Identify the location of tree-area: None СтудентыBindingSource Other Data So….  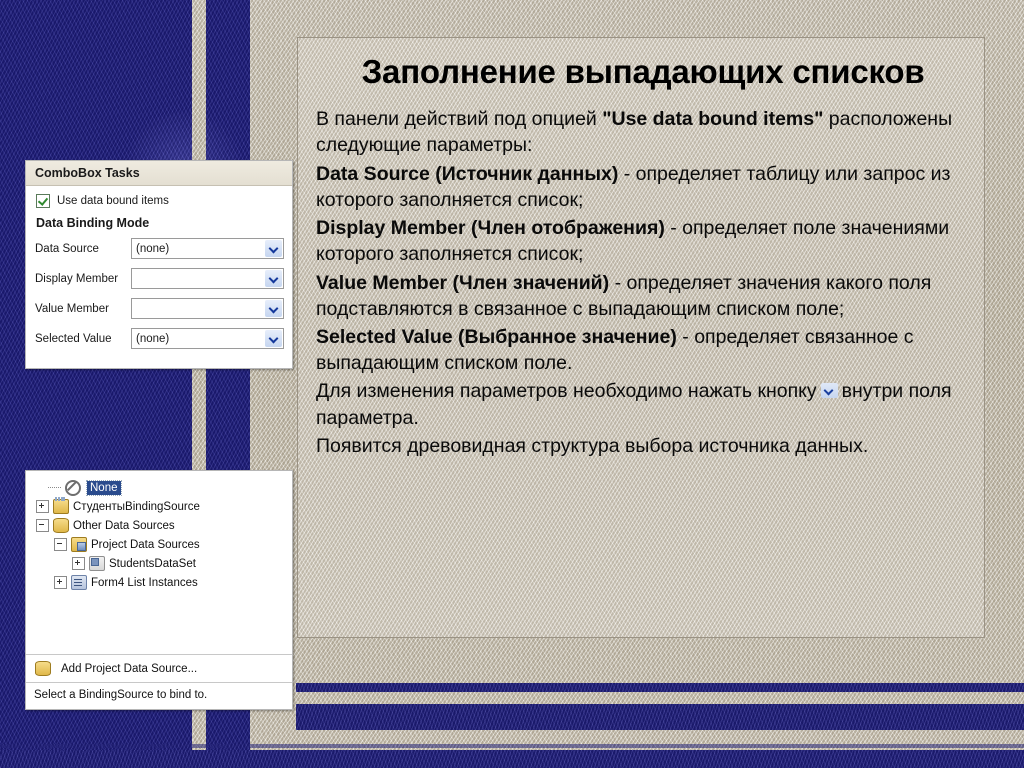
(159, 562).